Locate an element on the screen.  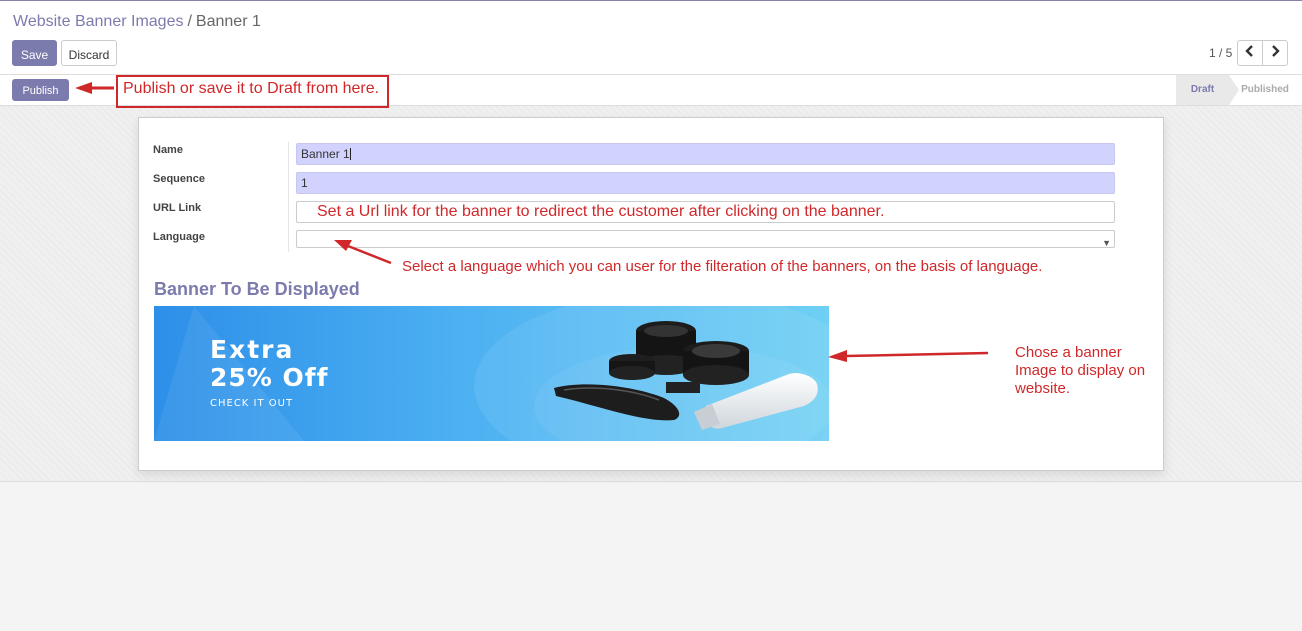
discard-button: Discard is located at coordinates (89, 53).